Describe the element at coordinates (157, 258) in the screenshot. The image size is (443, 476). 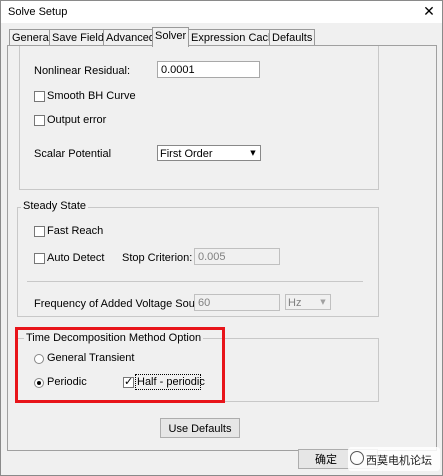
I see `stop-criterion-label: Stop Criterion:` at that location.